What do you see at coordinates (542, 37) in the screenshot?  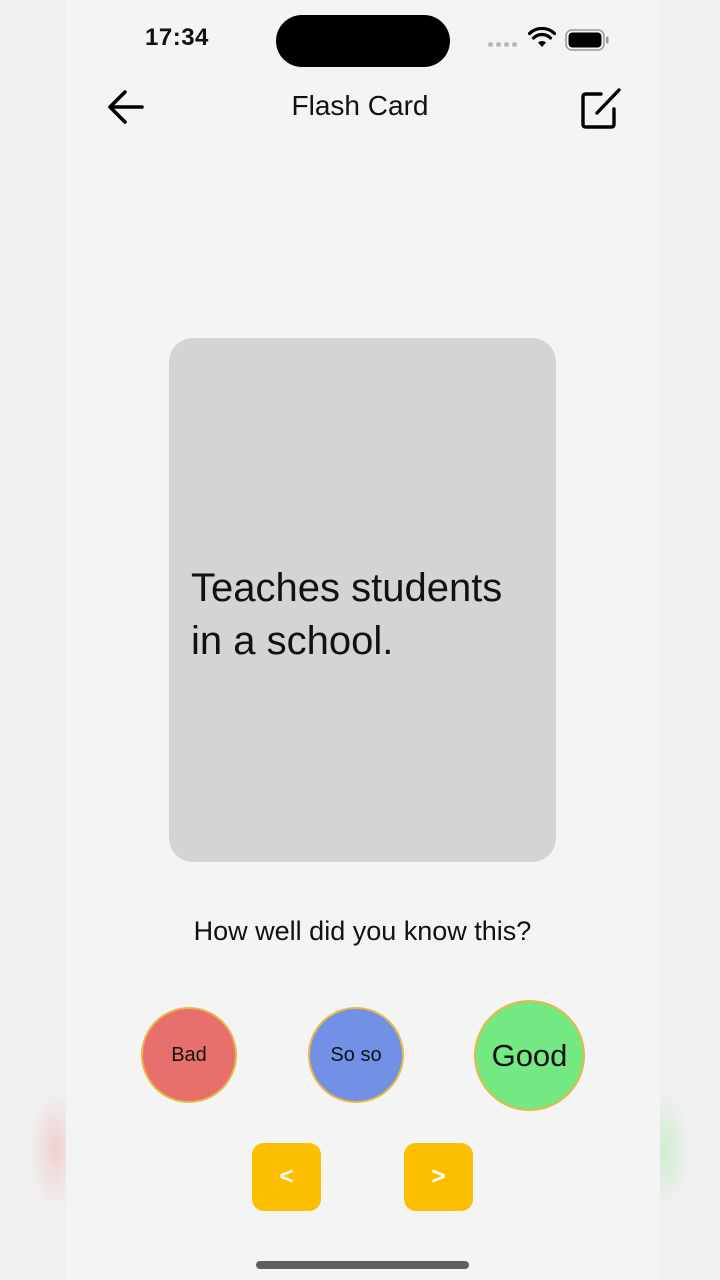 I see `wifi-icon` at bounding box center [542, 37].